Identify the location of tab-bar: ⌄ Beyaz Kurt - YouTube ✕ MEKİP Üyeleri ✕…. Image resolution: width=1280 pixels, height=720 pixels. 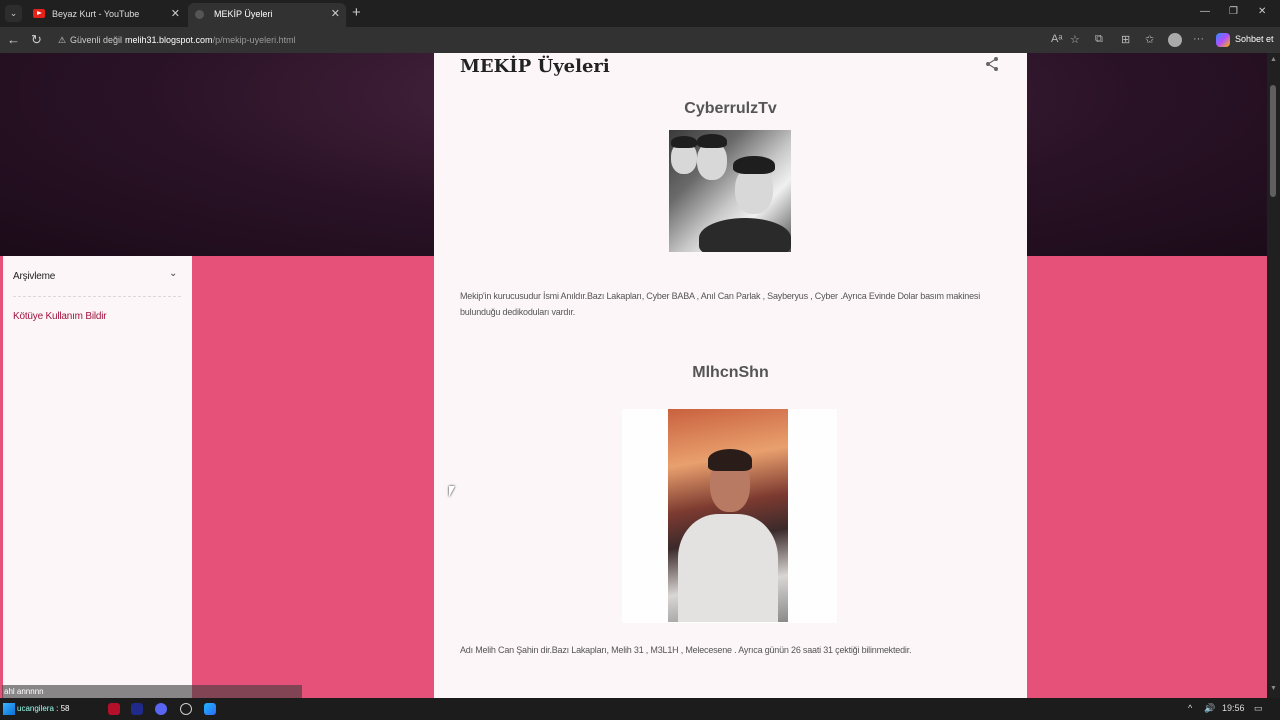
(640, 13).